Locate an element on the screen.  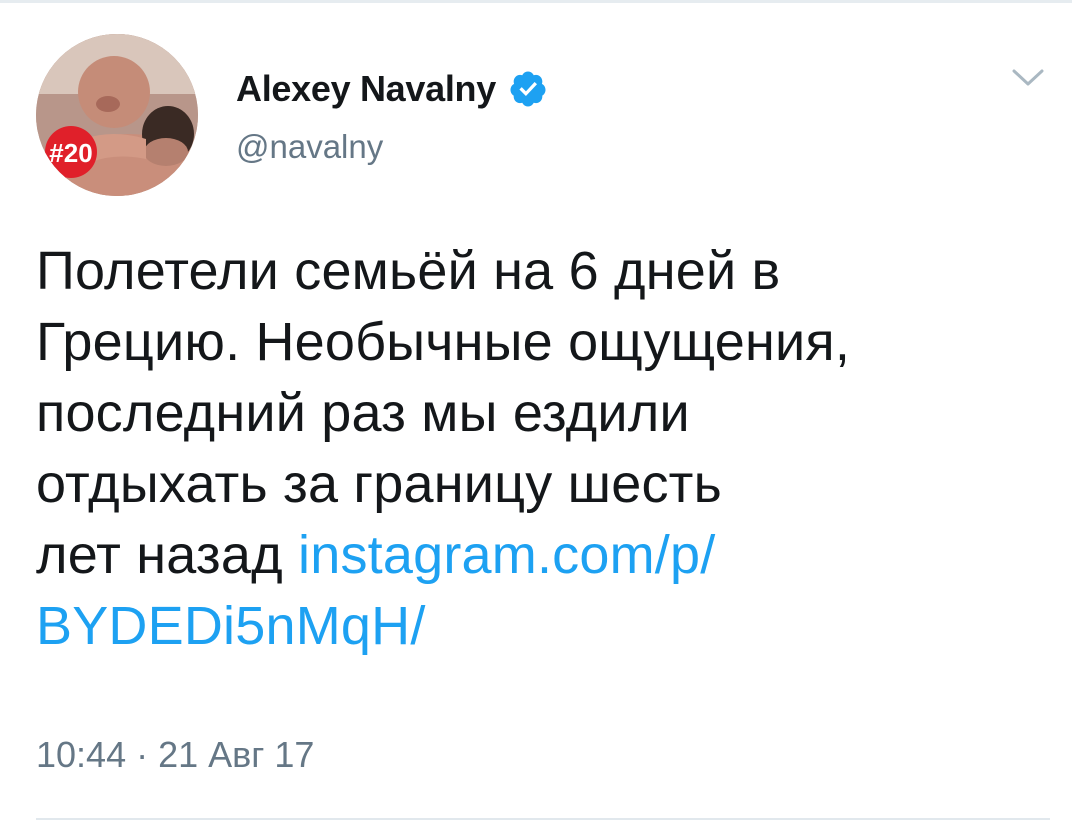
handle: @navalny is located at coordinates (392, 147).